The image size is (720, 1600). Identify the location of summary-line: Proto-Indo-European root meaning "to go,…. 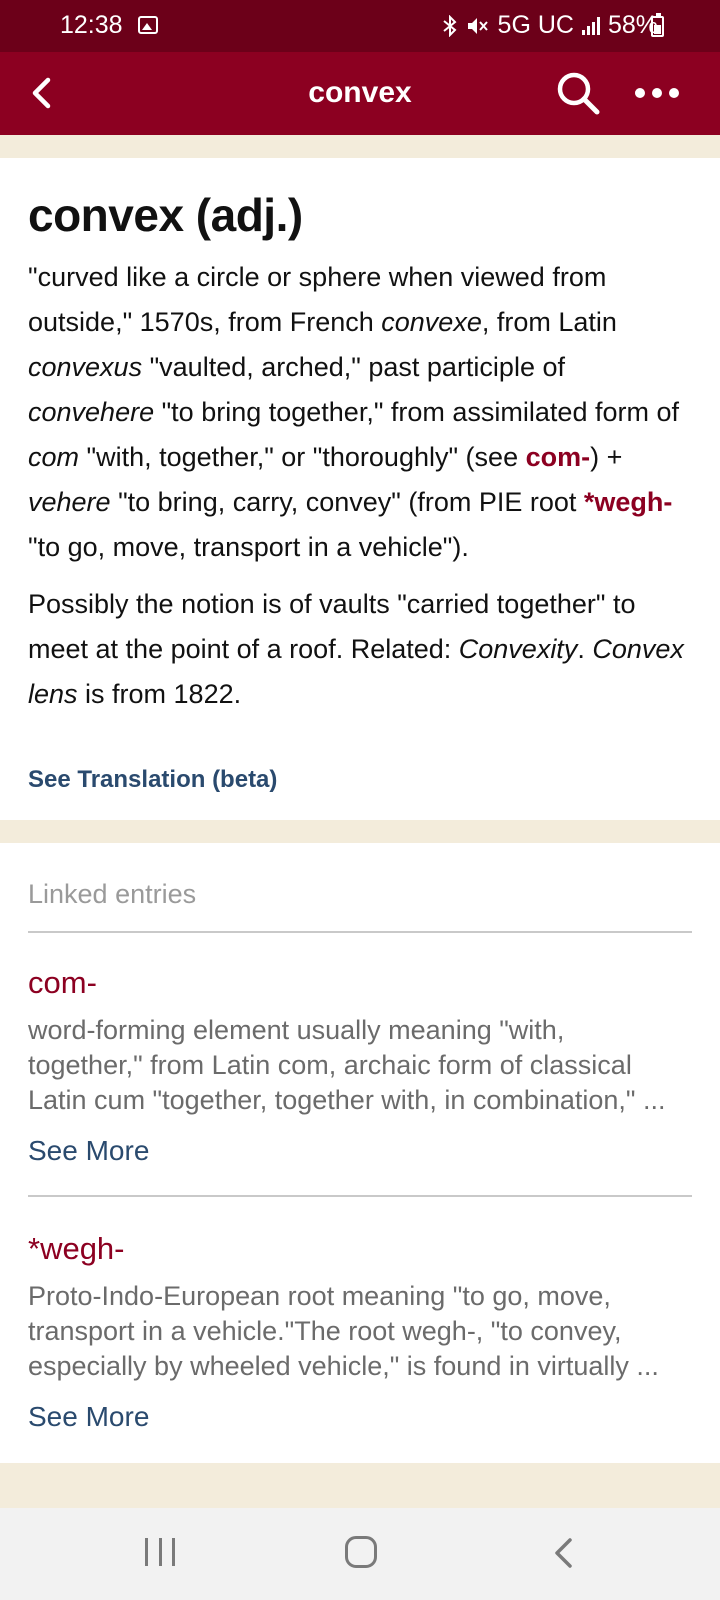
(319, 1296).